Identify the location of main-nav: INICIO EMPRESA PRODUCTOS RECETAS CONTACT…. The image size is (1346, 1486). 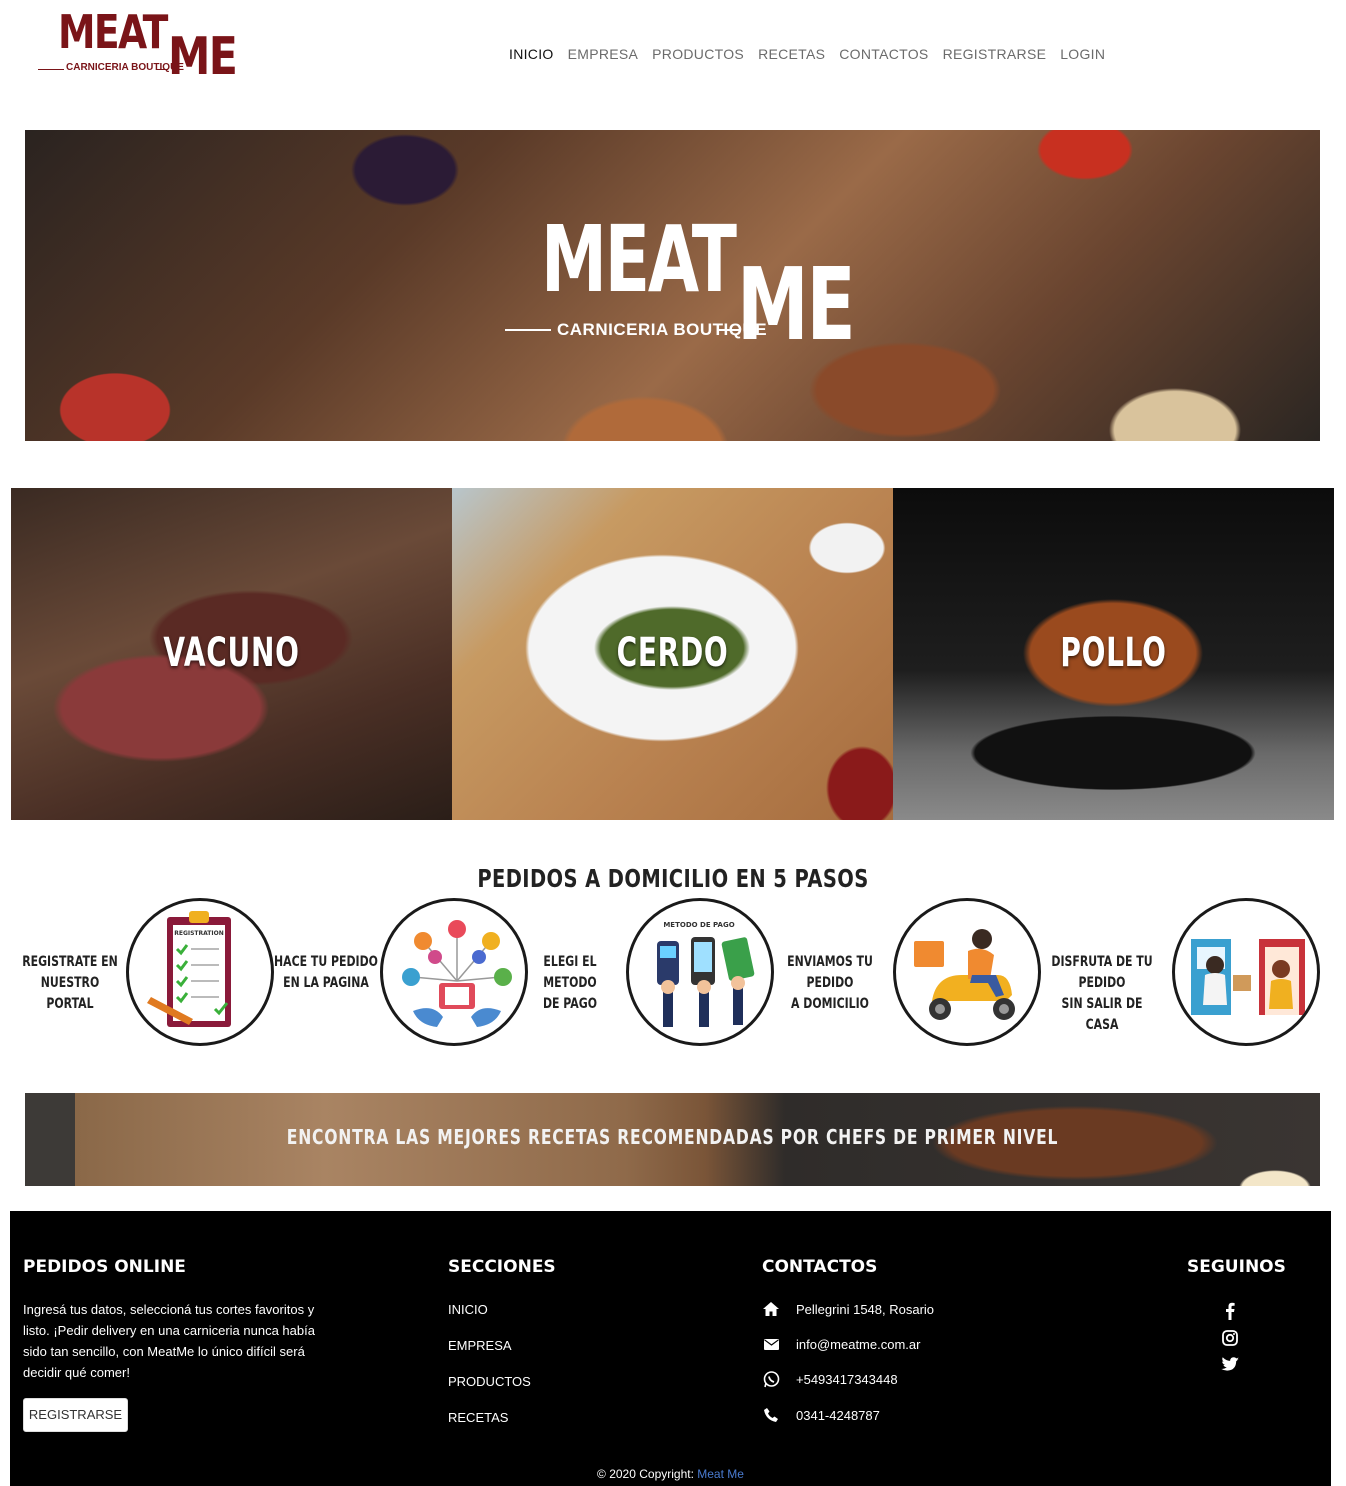
(807, 54).